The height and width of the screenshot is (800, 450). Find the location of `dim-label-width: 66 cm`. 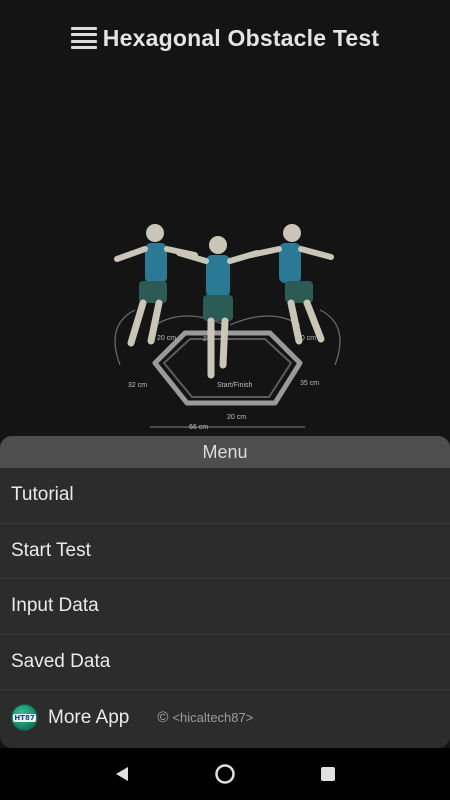

dim-label-width: 66 cm is located at coordinates (198, 427).